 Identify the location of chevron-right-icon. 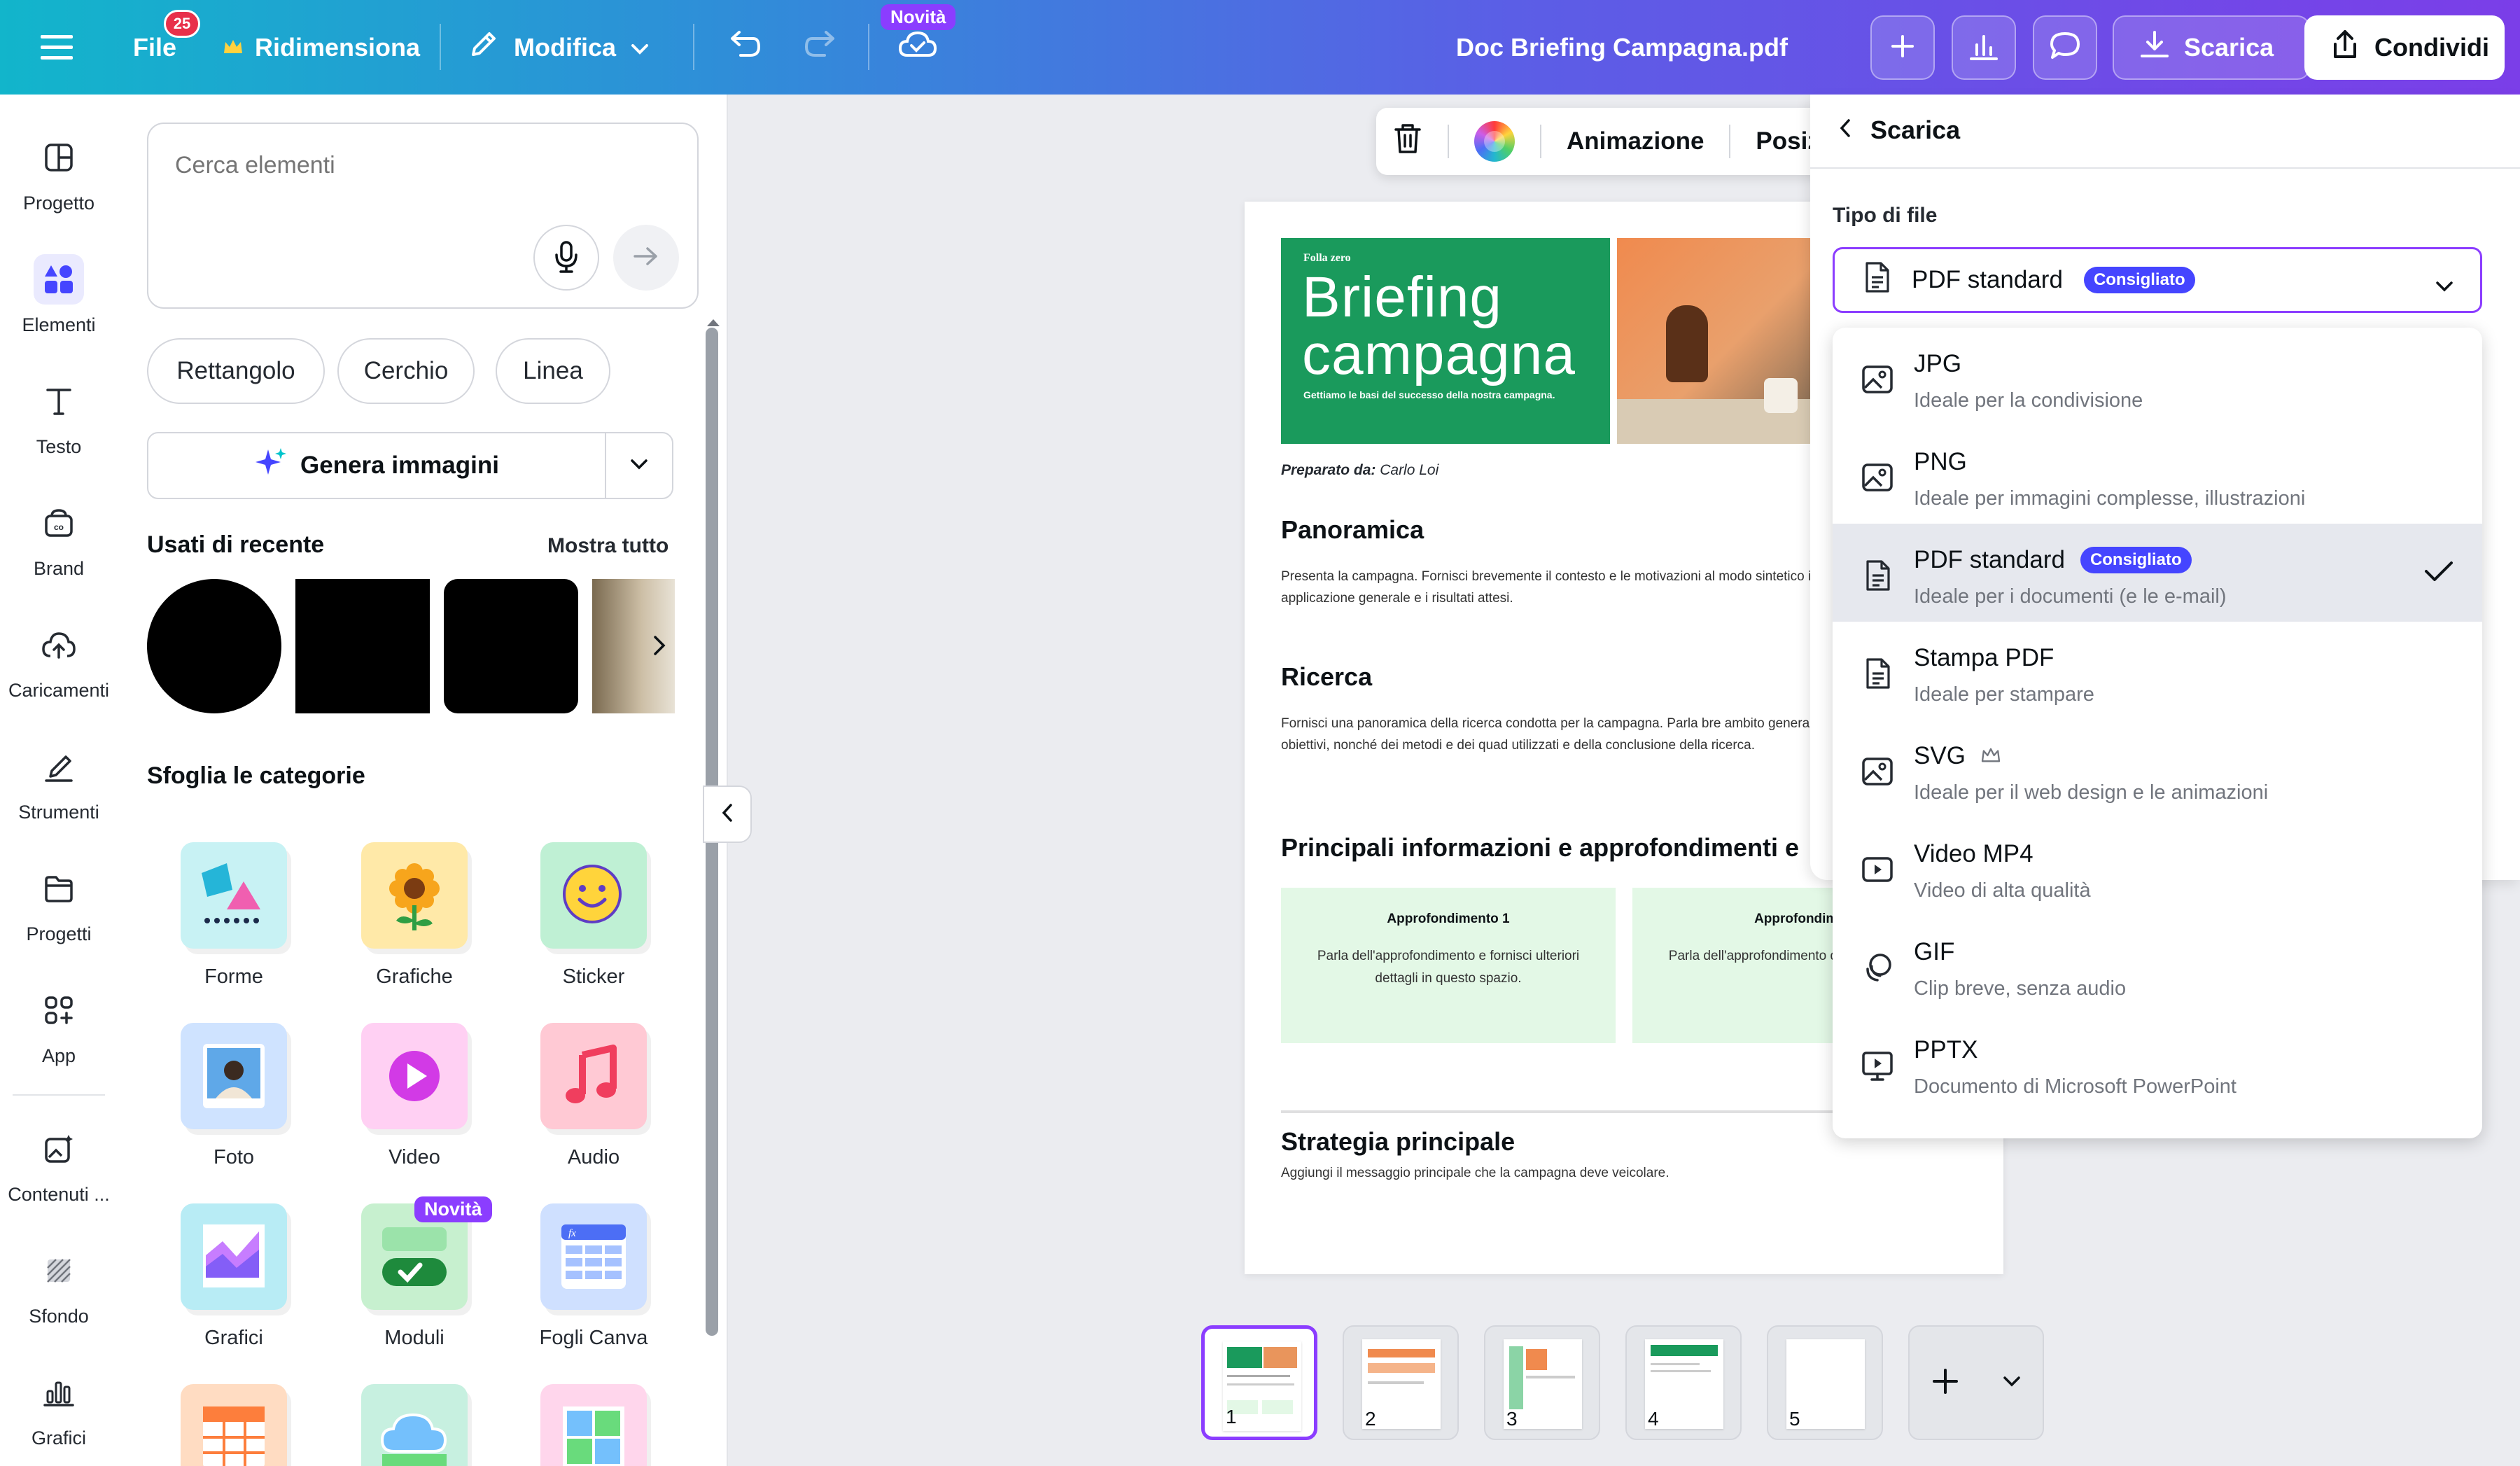
(659, 647).